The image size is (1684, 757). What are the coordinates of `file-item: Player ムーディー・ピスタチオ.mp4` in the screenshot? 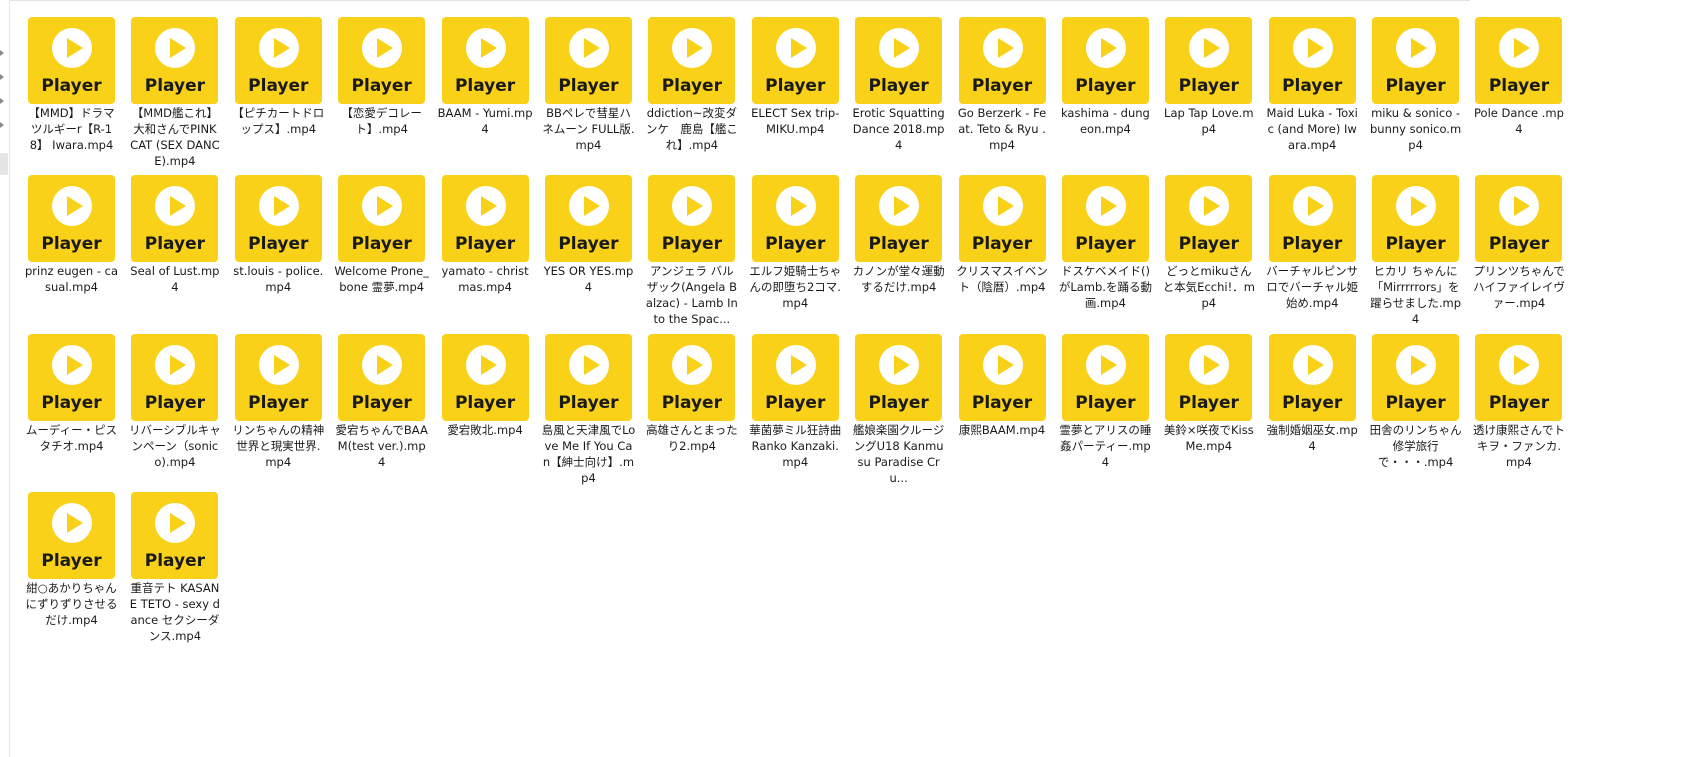 It's located at (78, 412).